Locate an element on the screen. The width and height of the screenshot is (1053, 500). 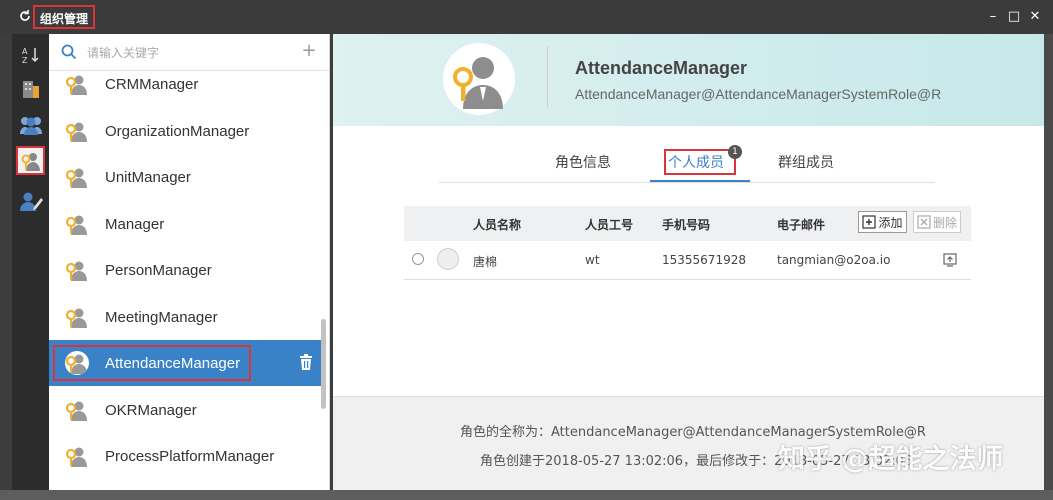
column-header-name: 人员名称 is located at coordinates (497, 225).